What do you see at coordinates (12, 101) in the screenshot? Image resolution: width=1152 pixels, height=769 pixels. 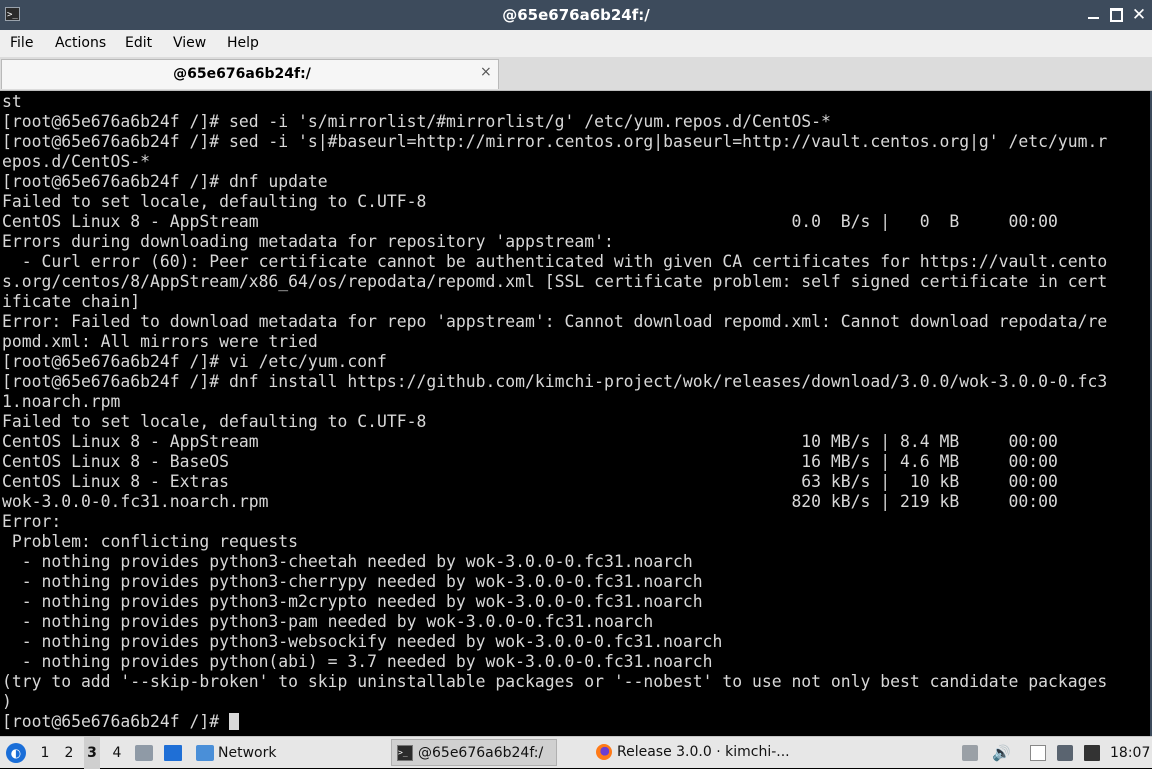 I see `terminal-line: st` at bounding box center [12, 101].